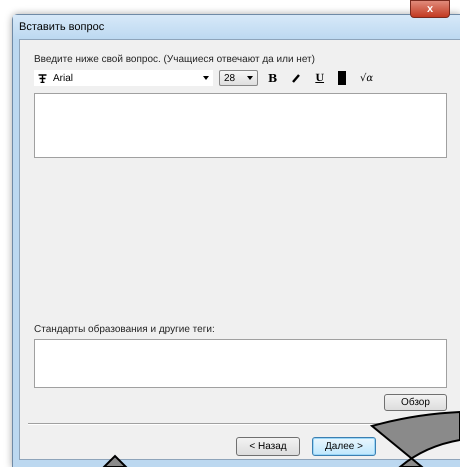 The image size is (460, 467). What do you see at coordinates (268, 446) in the screenshot?
I see `nav-button: < Назад` at bounding box center [268, 446].